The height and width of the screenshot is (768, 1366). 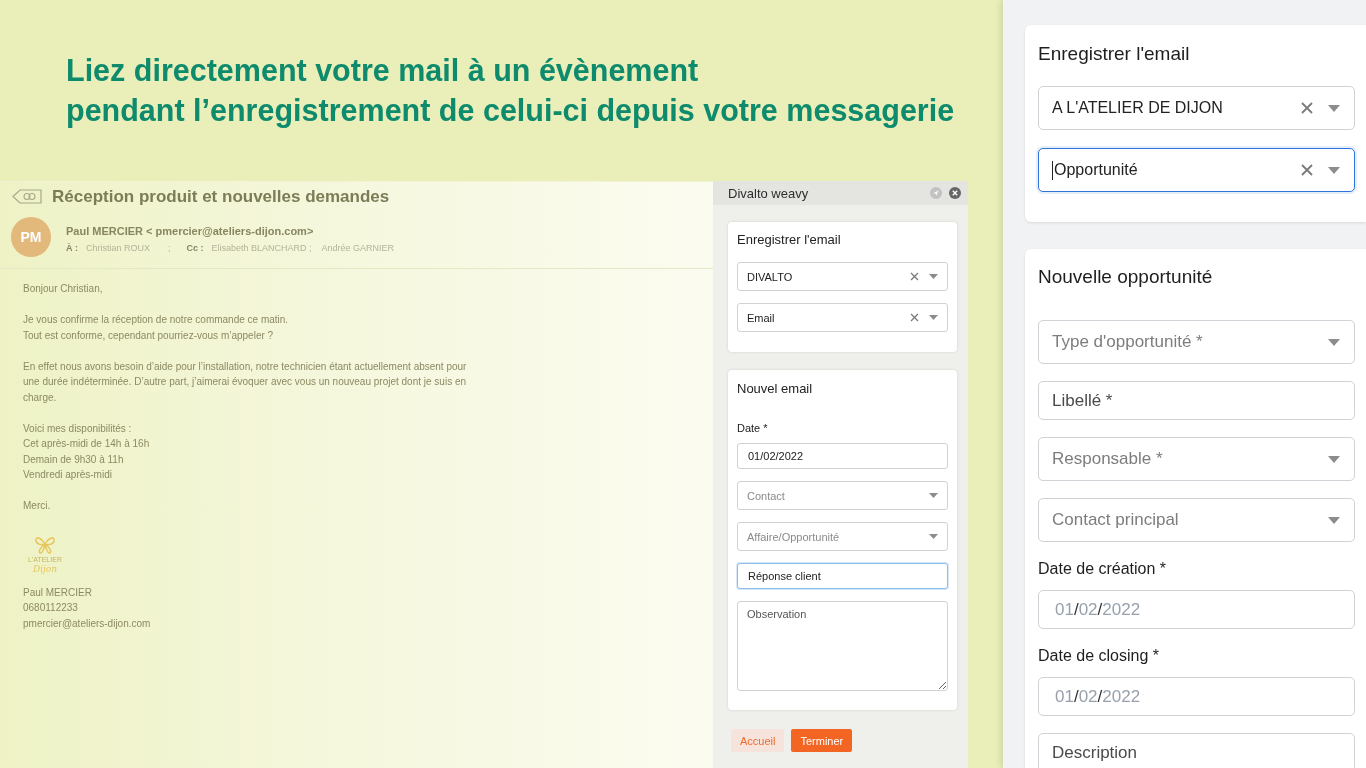 What do you see at coordinates (936, 193) in the screenshot?
I see `pointer-icon` at bounding box center [936, 193].